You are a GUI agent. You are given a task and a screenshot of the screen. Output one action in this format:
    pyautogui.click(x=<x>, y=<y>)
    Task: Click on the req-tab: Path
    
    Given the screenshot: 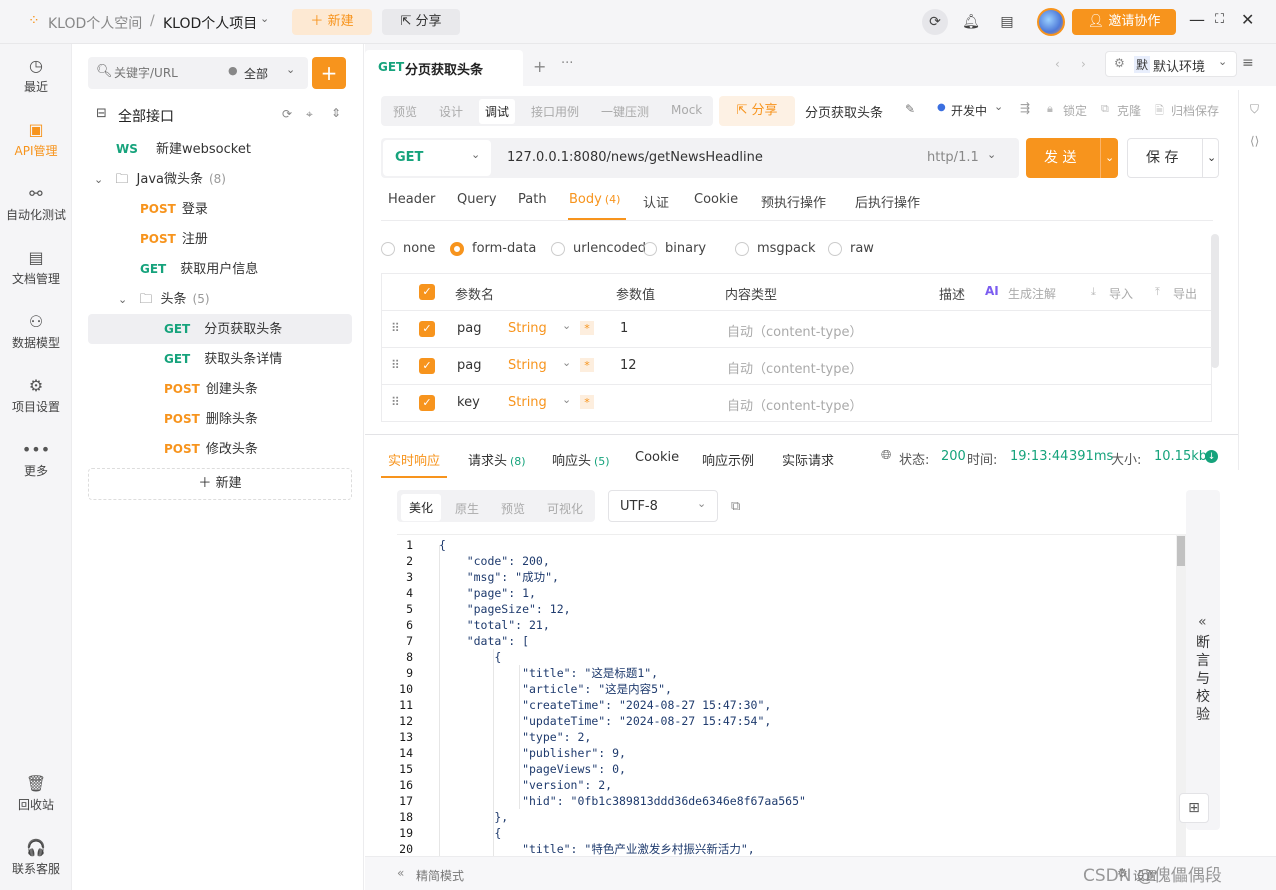 What is the action you would take?
    pyautogui.click(x=532, y=199)
    